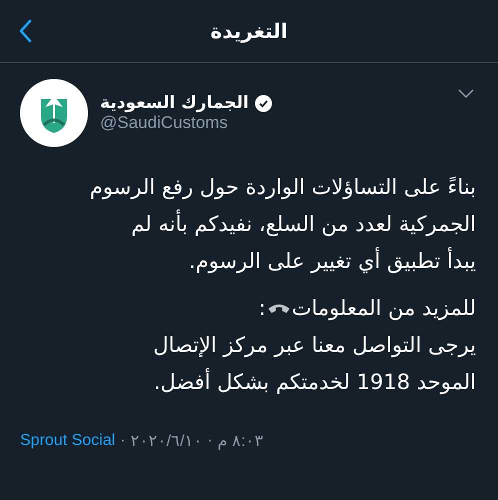 This screenshot has height=500, width=498. I want to click on author-handle: @SaudiCustoms, so click(164, 123).